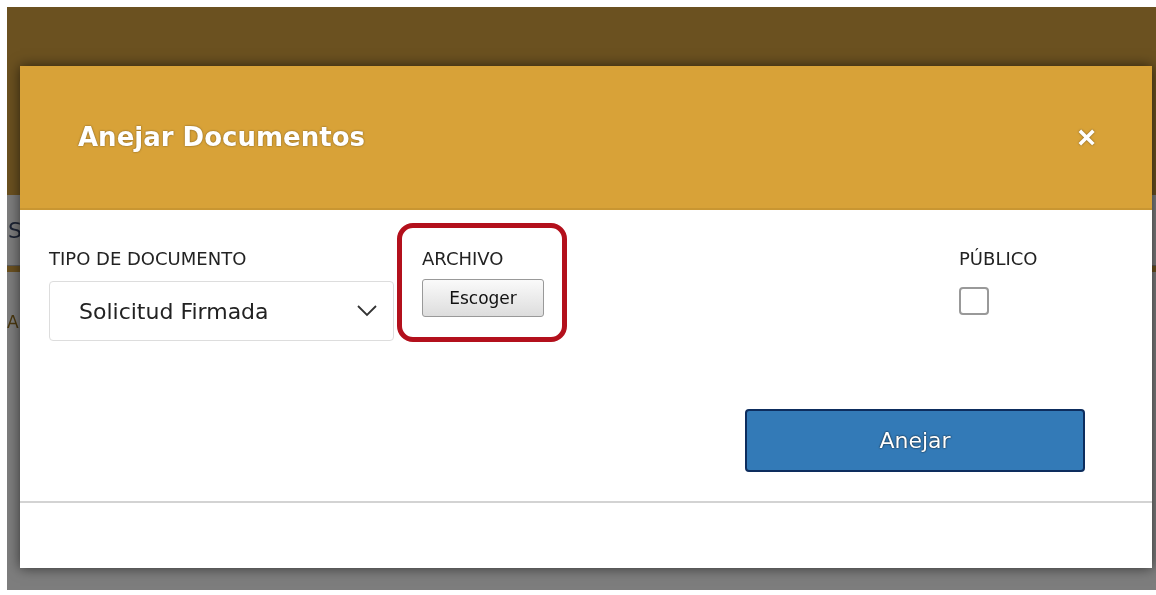 The height and width of the screenshot is (595, 1156). I want to click on field-label: PÚBLICO, so click(998, 258).